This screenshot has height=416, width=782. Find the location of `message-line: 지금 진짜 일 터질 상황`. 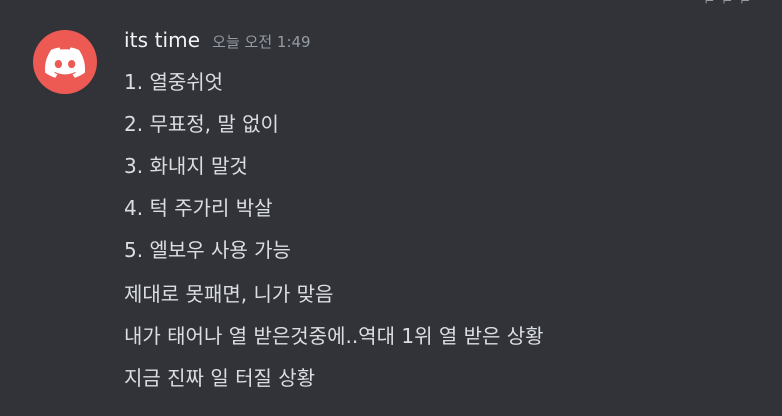

message-line: 지금 진짜 일 터질 상황 is located at coordinates (220, 378).